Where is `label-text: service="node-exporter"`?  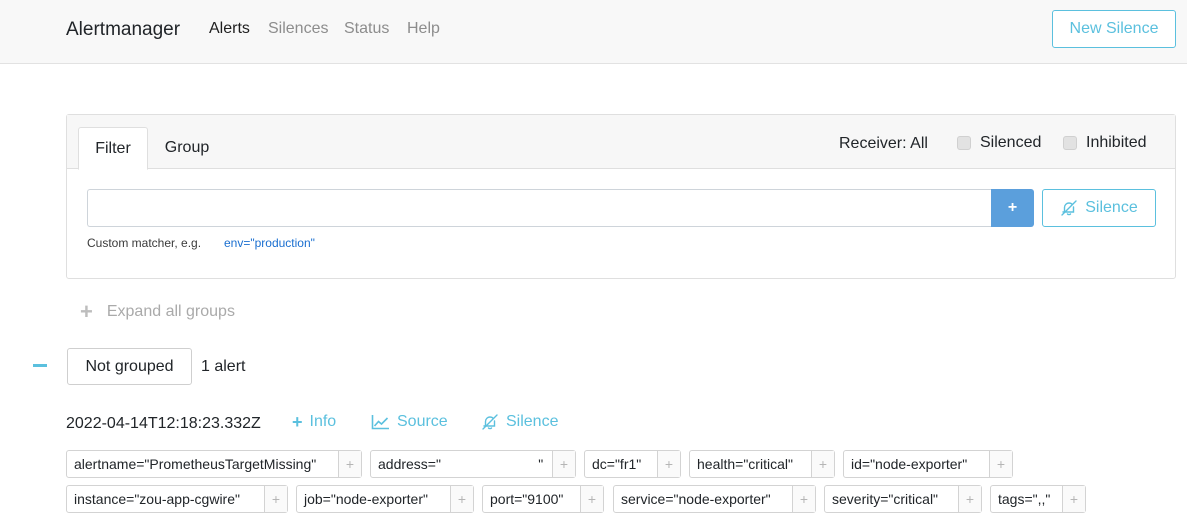 label-text: service="node-exporter" is located at coordinates (703, 499).